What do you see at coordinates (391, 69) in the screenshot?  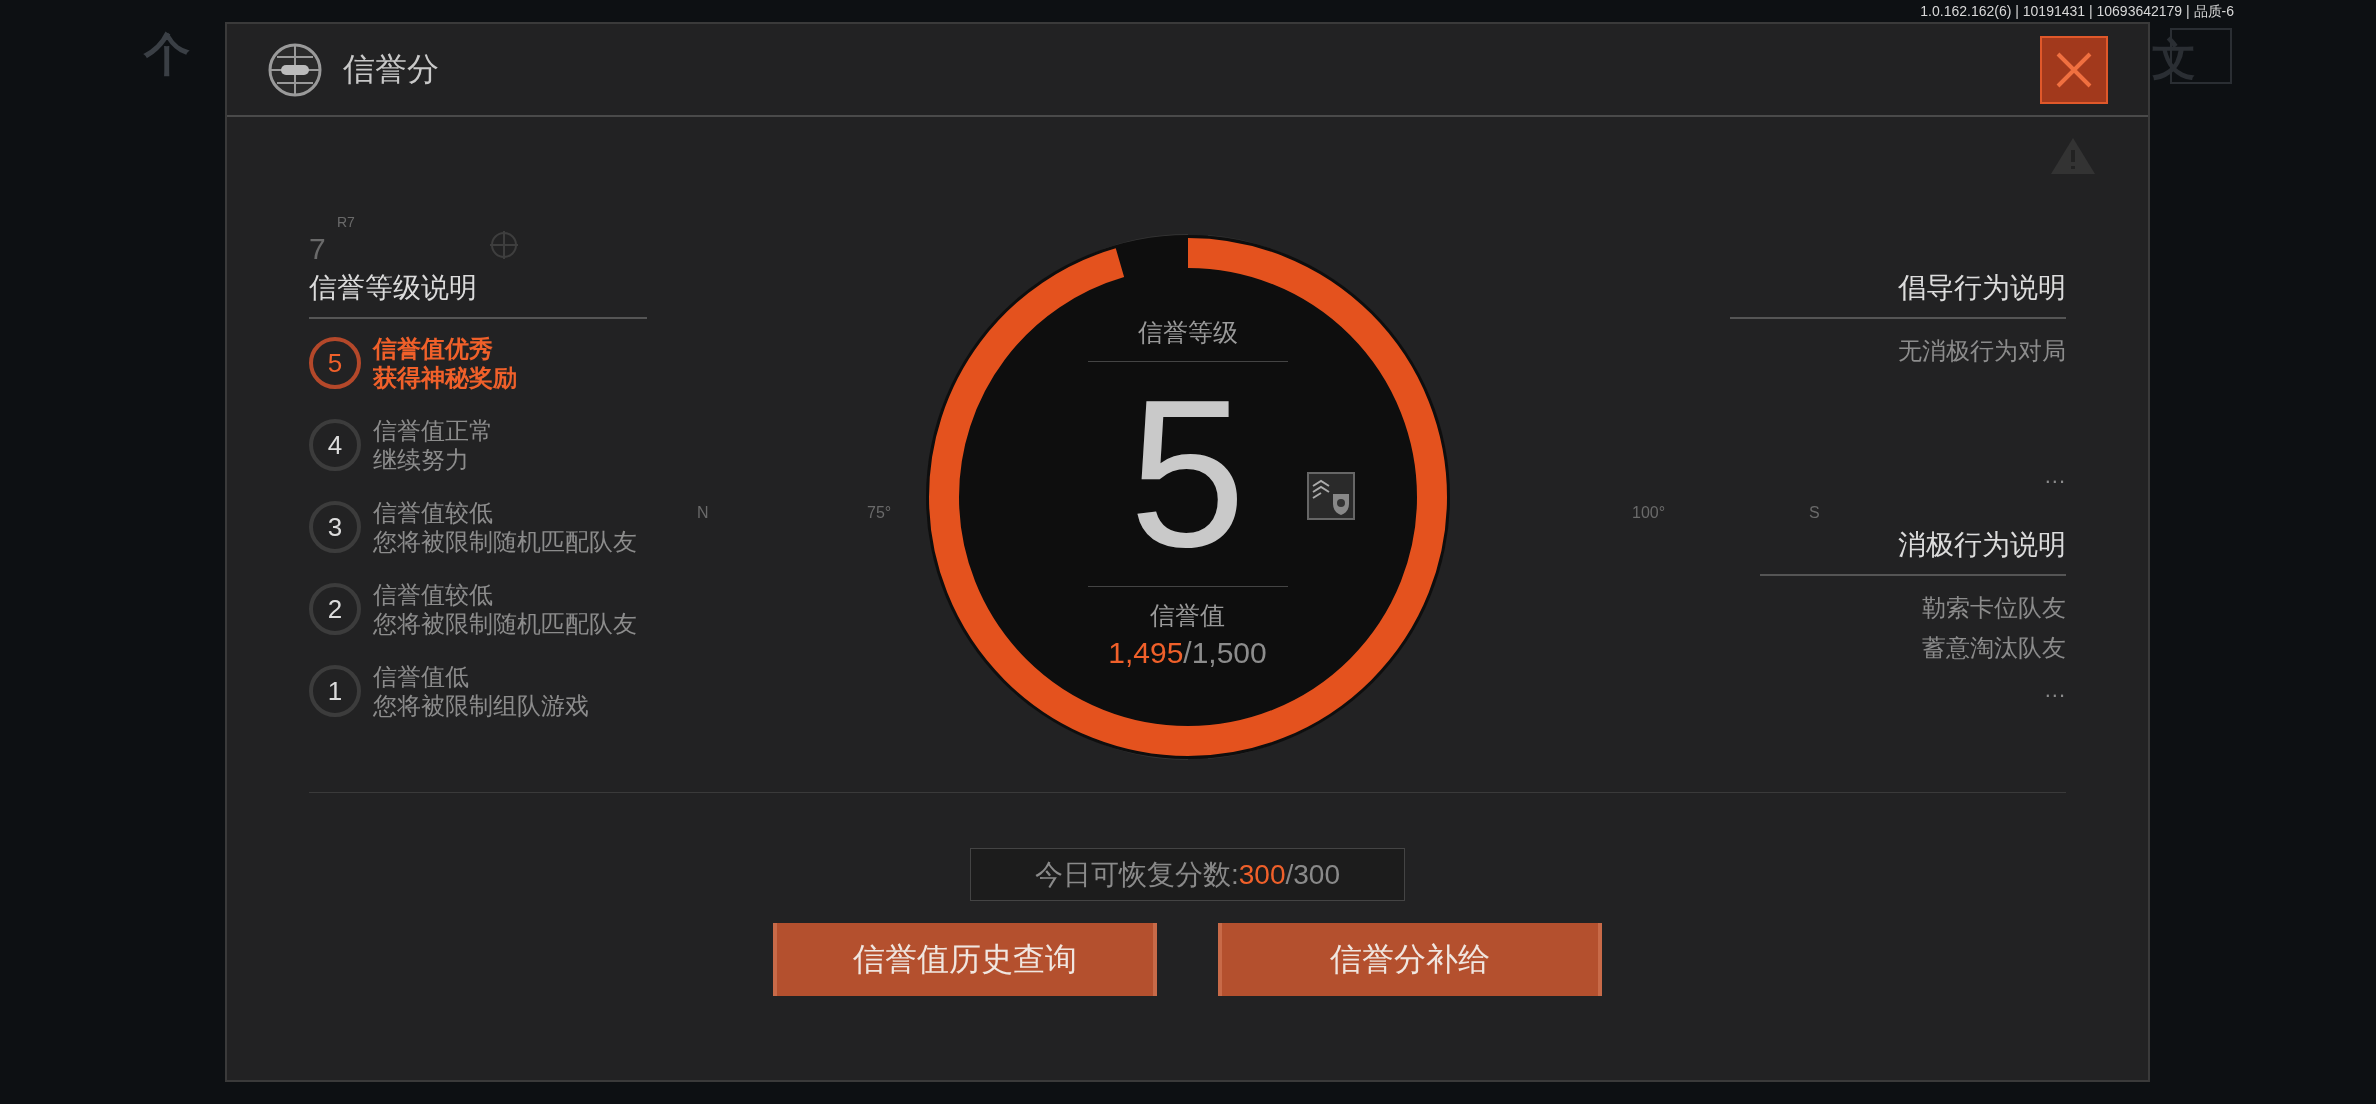 I see `dialog-title: 信誉分` at bounding box center [391, 69].